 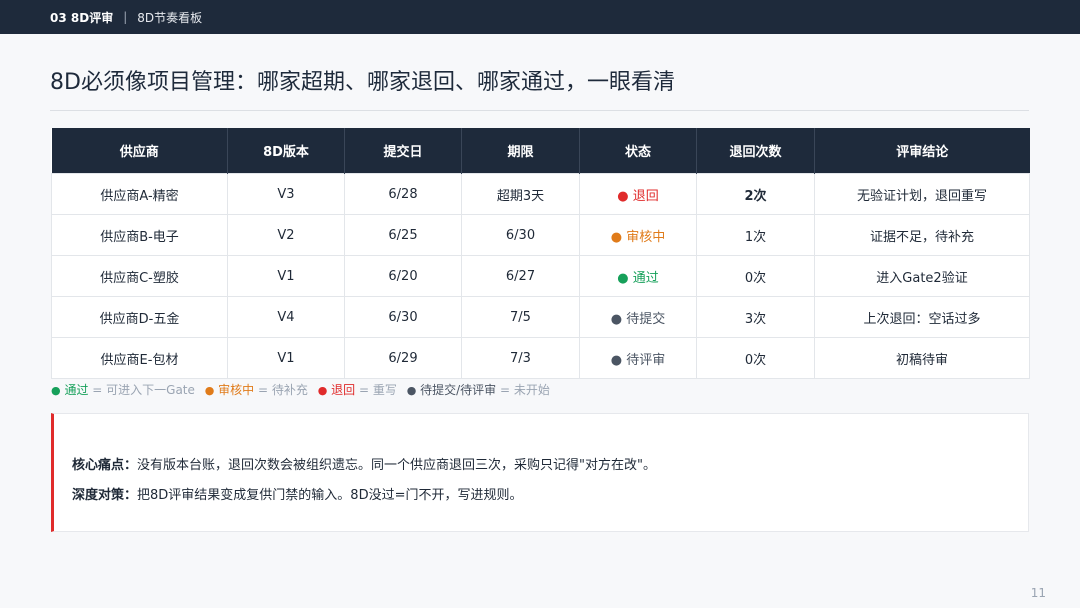 What do you see at coordinates (403, 276) in the screenshot?
I see `submitted-cell: 6/20` at bounding box center [403, 276].